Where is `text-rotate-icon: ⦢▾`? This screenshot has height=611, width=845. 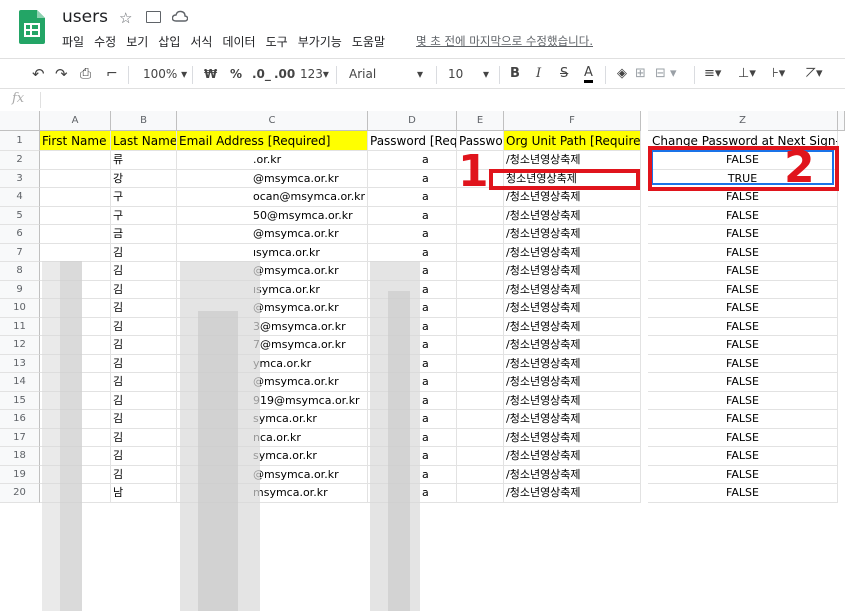
text-rotate-icon: ⦢▾ is located at coordinates (814, 74).